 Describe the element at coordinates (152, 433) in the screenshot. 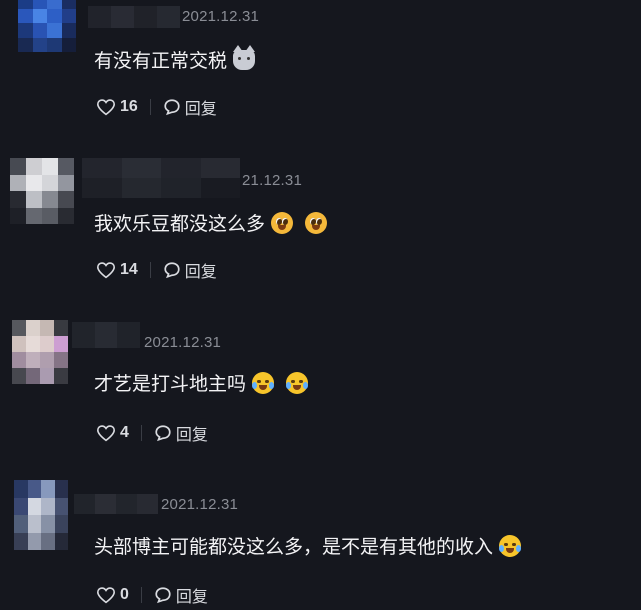

I see `comment-actions: 4 回复` at that location.